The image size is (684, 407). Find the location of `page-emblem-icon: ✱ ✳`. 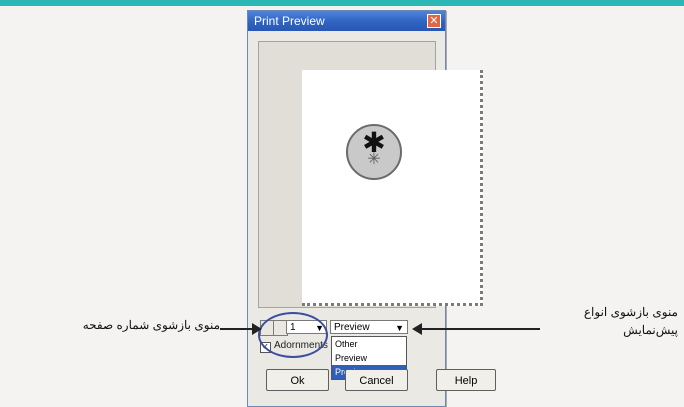

page-emblem-icon: ✱ ✳ is located at coordinates (374, 152).